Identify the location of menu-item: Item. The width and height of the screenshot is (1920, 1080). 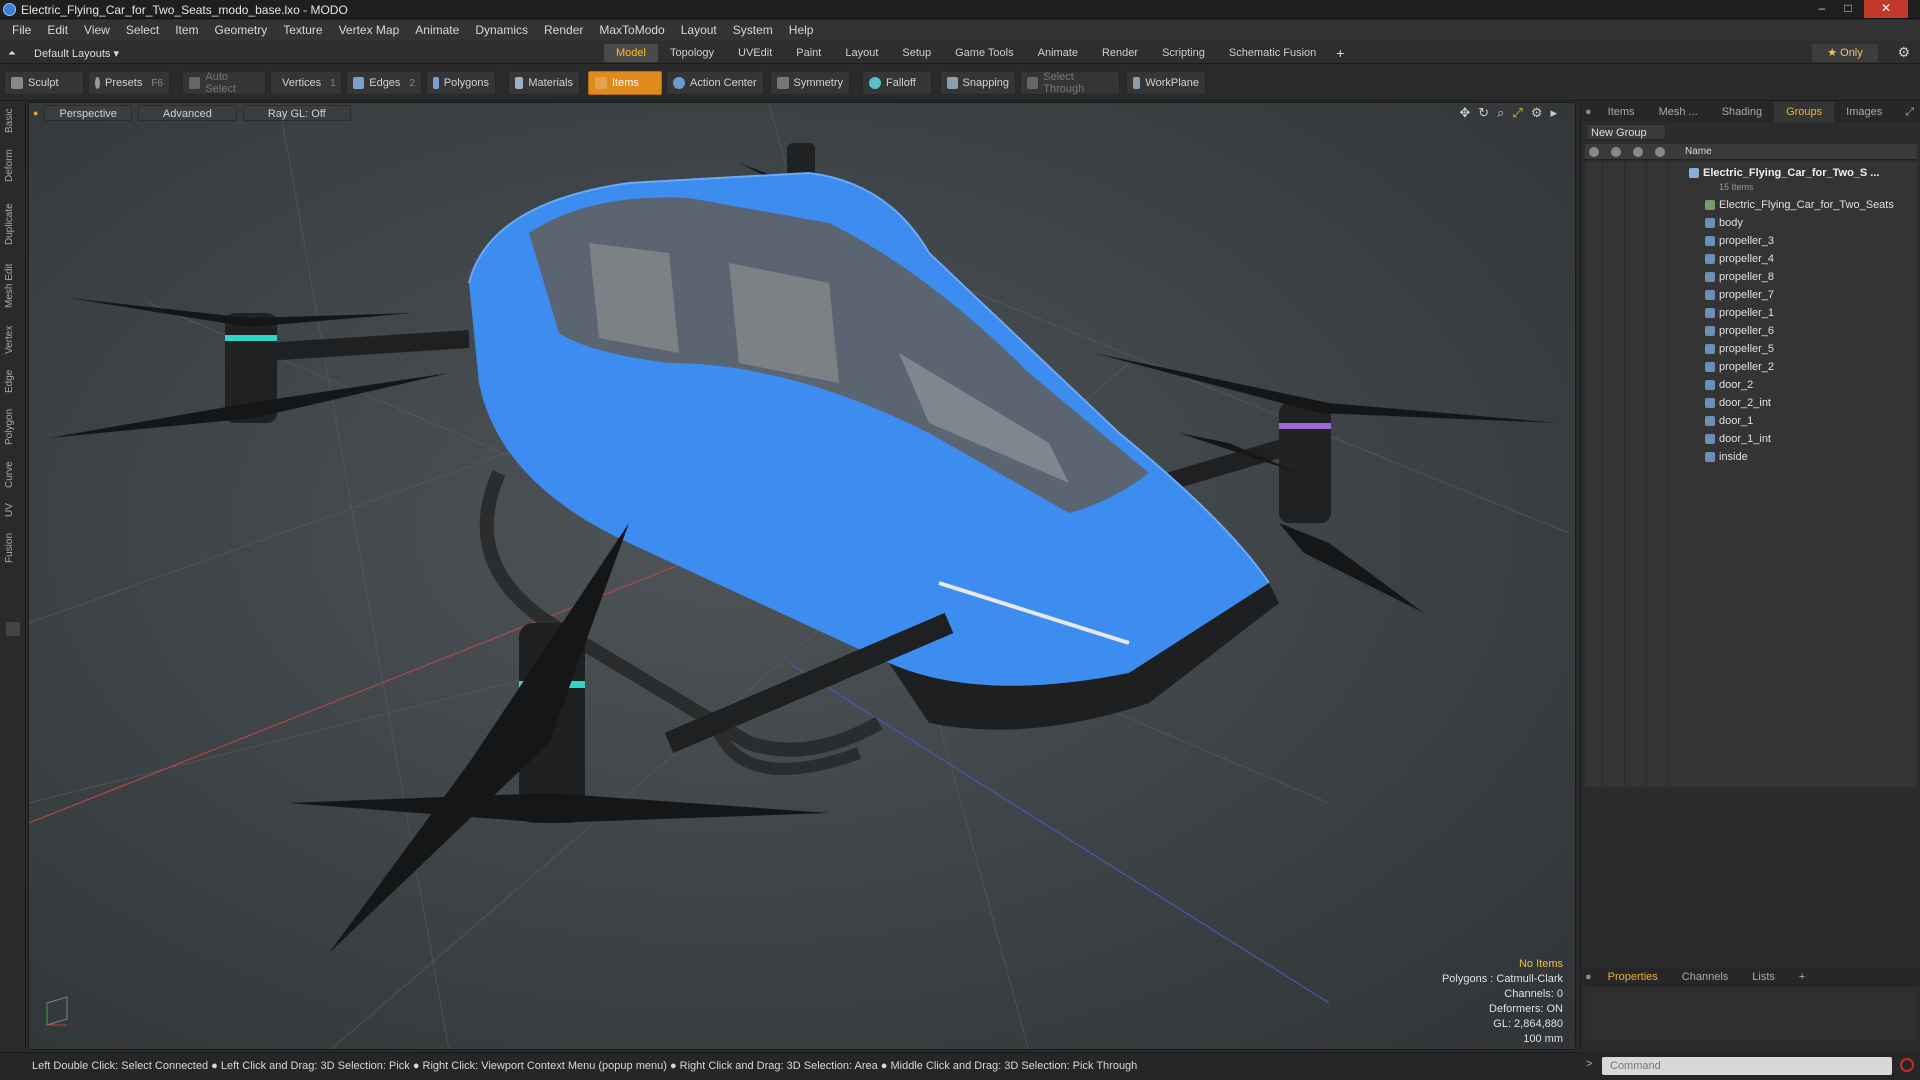
(186, 30).